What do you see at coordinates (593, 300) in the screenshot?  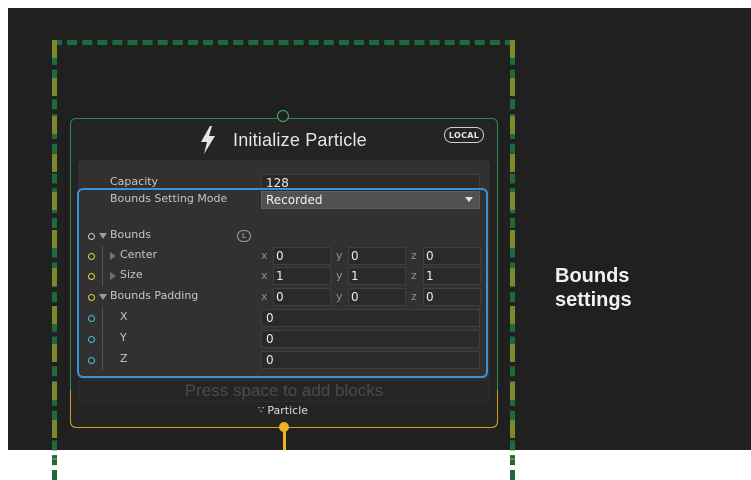 I see `caption-line-2: settings` at bounding box center [593, 300].